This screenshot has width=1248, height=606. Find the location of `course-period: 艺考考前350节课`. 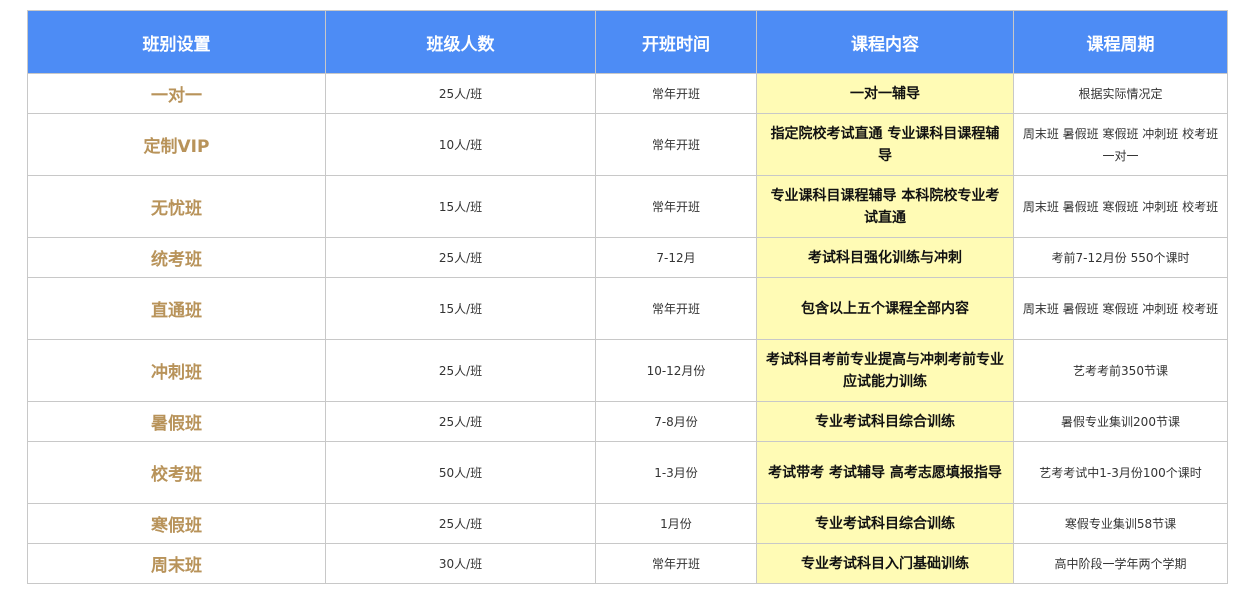

course-period: 艺考考前350节课 is located at coordinates (1120, 370).